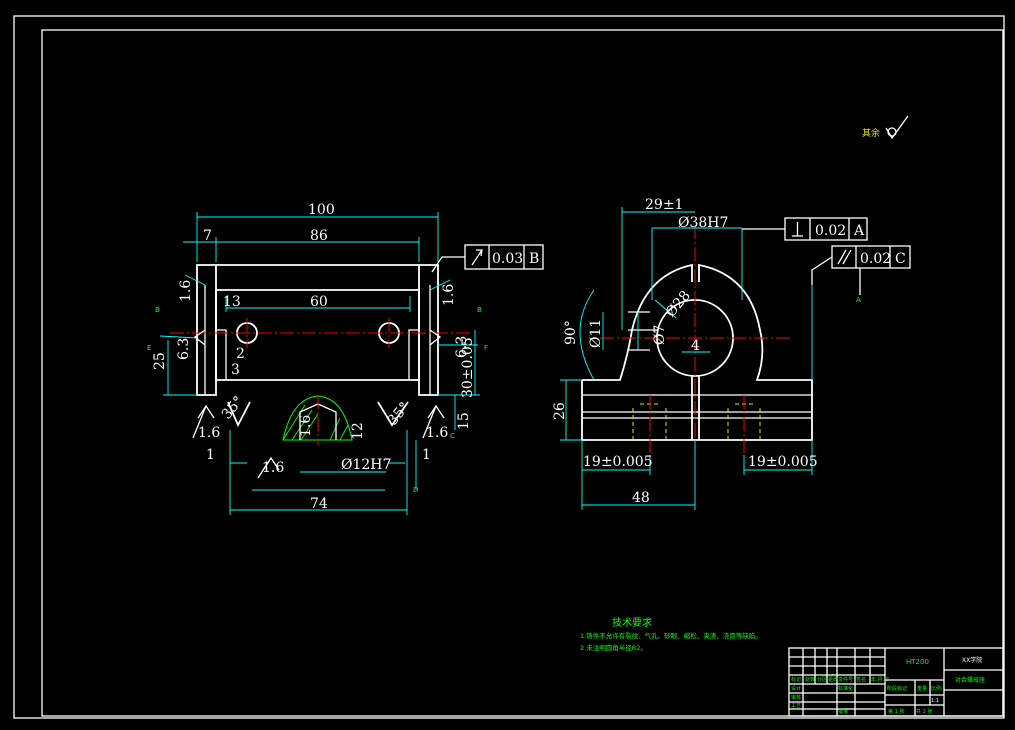 The height and width of the screenshot is (730, 1015). What do you see at coordinates (209, 433) in the screenshot?
I see `dim-1.6-bl: 1.6` at bounding box center [209, 433].